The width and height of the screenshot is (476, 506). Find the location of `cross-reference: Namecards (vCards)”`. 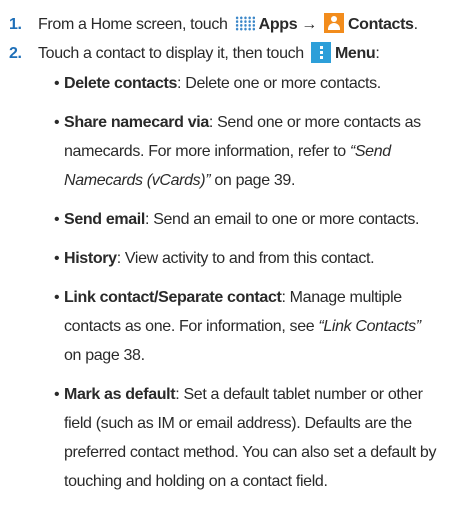

cross-reference: Namecards (vCards)” is located at coordinates (137, 180).